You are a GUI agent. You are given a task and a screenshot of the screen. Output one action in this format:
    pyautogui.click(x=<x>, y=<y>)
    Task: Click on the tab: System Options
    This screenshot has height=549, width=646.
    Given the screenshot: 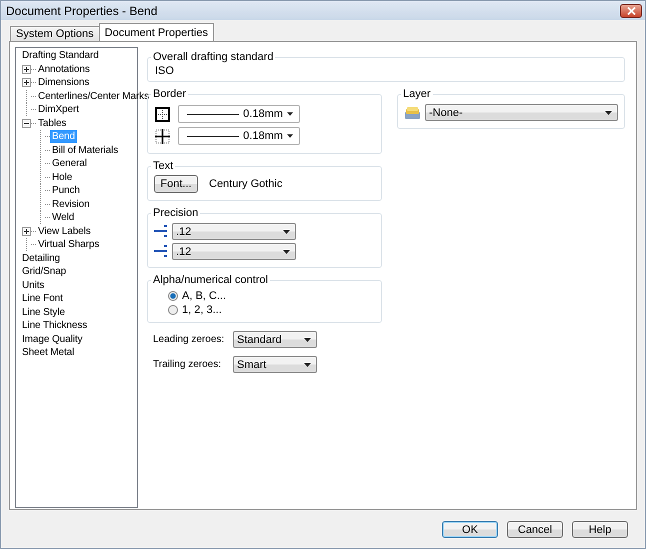 What is the action you would take?
    pyautogui.click(x=55, y=33)
    